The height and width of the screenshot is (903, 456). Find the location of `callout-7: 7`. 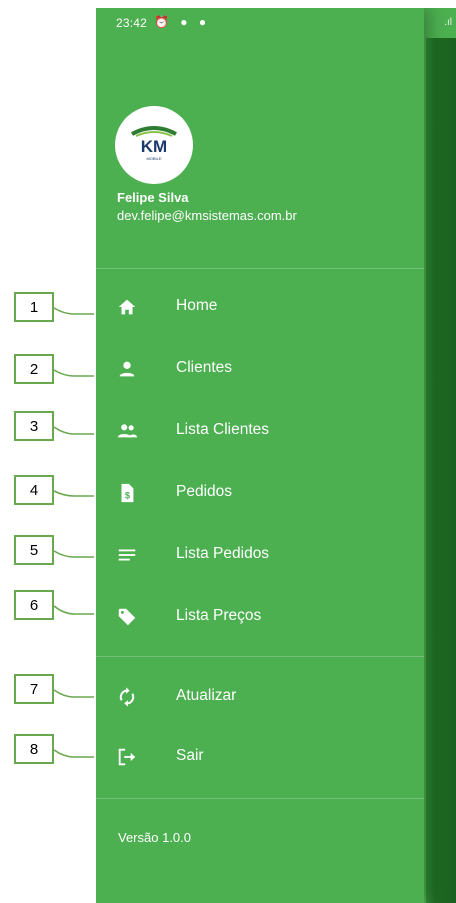

callout-7: 7 is located at coordinates (34, 689).